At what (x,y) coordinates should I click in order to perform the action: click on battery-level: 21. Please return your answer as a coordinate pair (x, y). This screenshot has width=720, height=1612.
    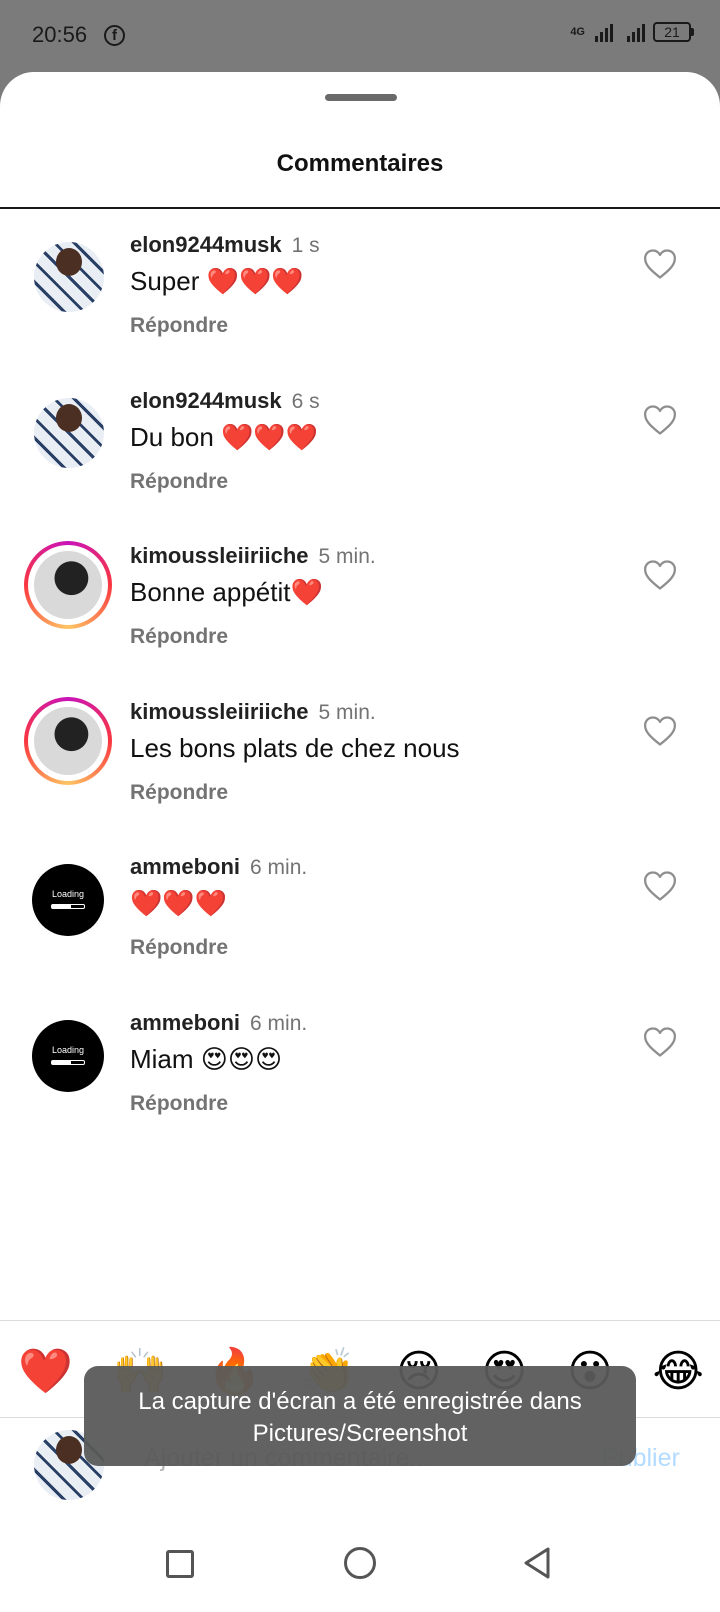
    Looking at the image, I should click on (672, 32).